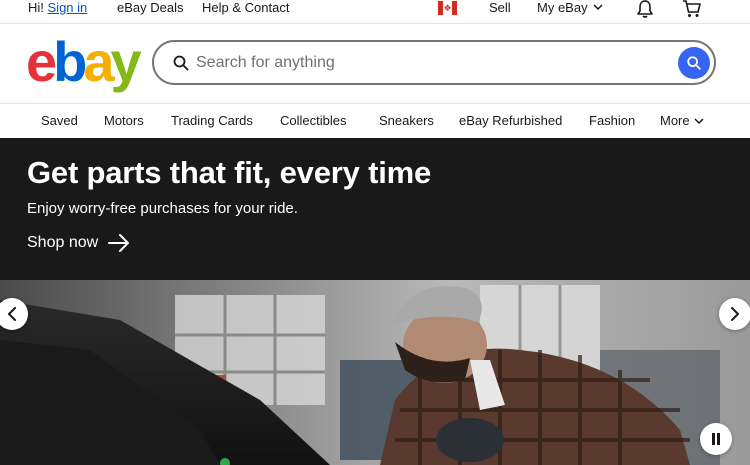 This screenshot has height=465, width=750. I want to click on logo-letter-y: y, so click(126, 61).